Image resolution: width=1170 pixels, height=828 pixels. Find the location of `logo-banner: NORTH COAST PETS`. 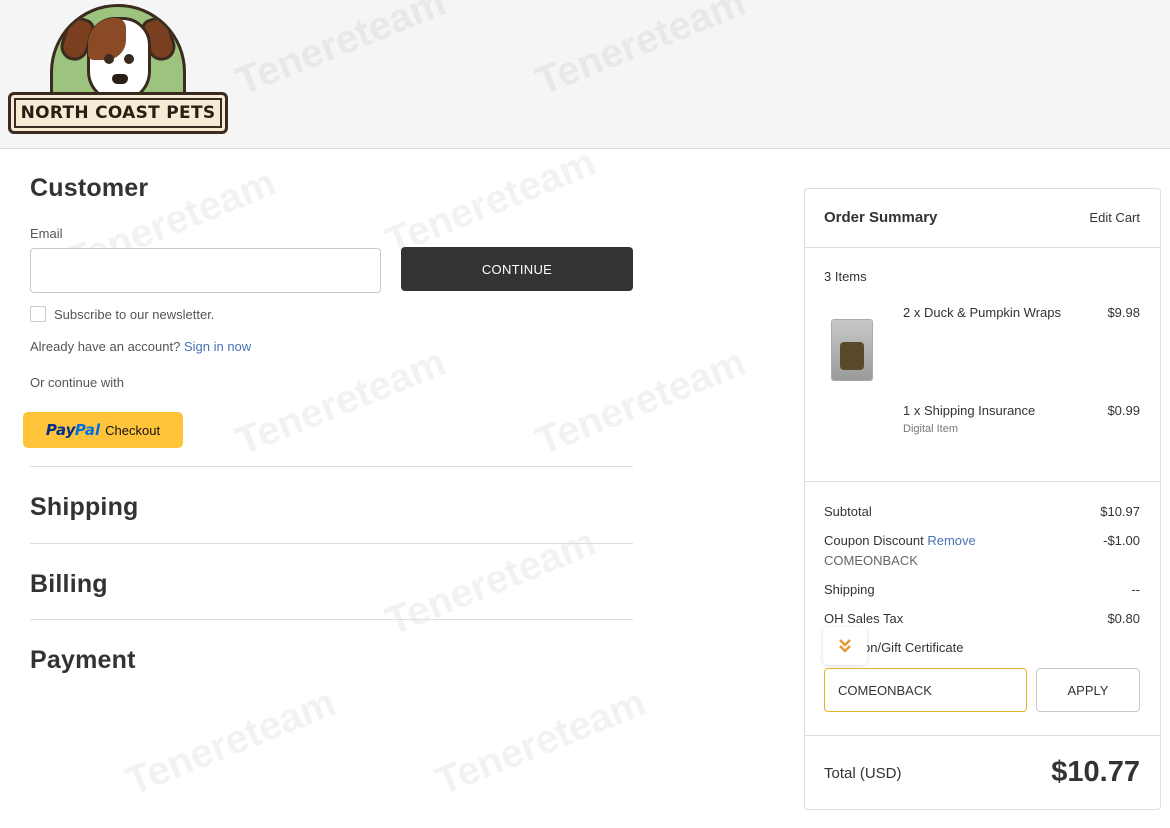

logo-banner: NORTH COAST PETS is located at coordinates (118, 113).